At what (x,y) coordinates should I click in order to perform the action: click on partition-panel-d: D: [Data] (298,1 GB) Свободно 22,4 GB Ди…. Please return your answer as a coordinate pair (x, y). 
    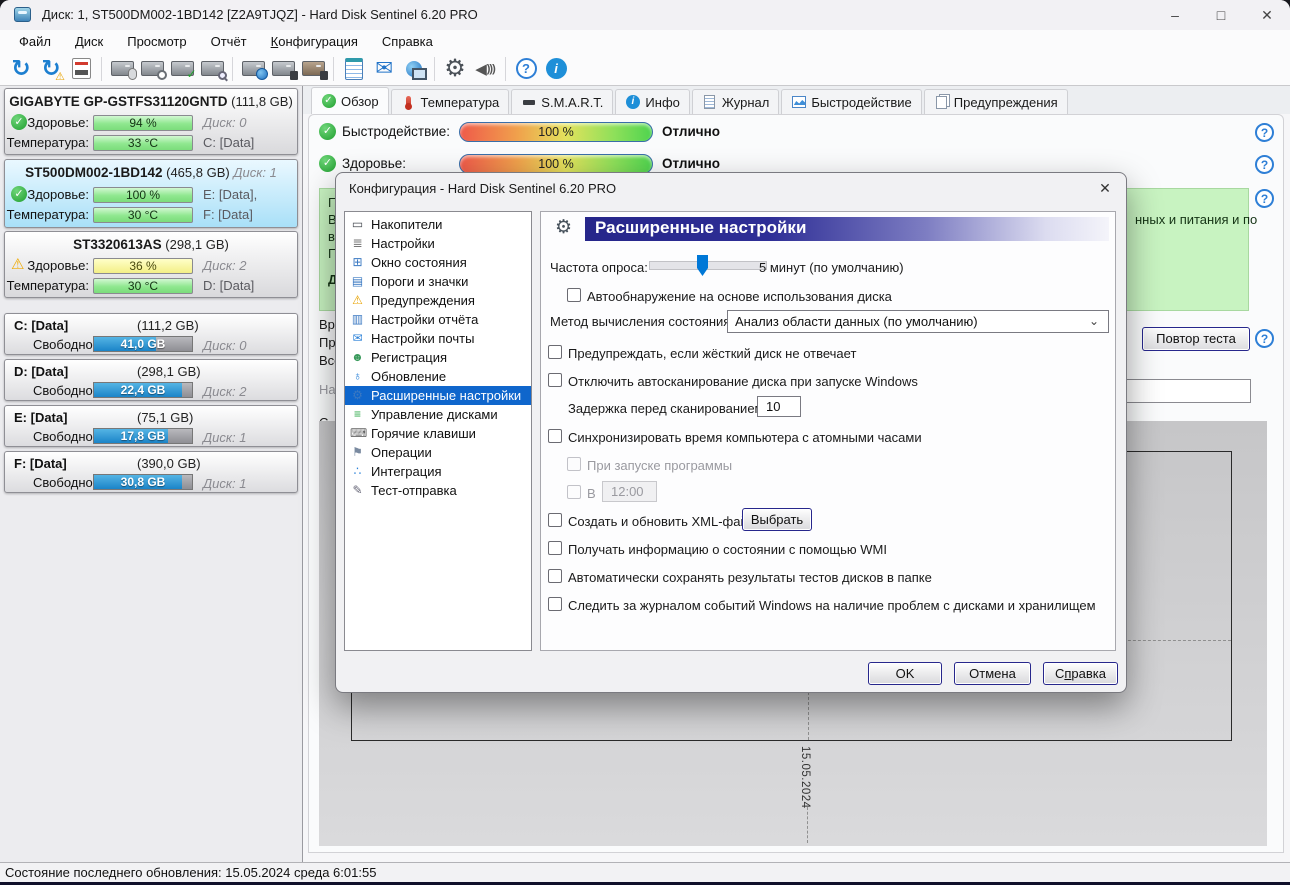
    Looking at the image, I should click on (151, 380).